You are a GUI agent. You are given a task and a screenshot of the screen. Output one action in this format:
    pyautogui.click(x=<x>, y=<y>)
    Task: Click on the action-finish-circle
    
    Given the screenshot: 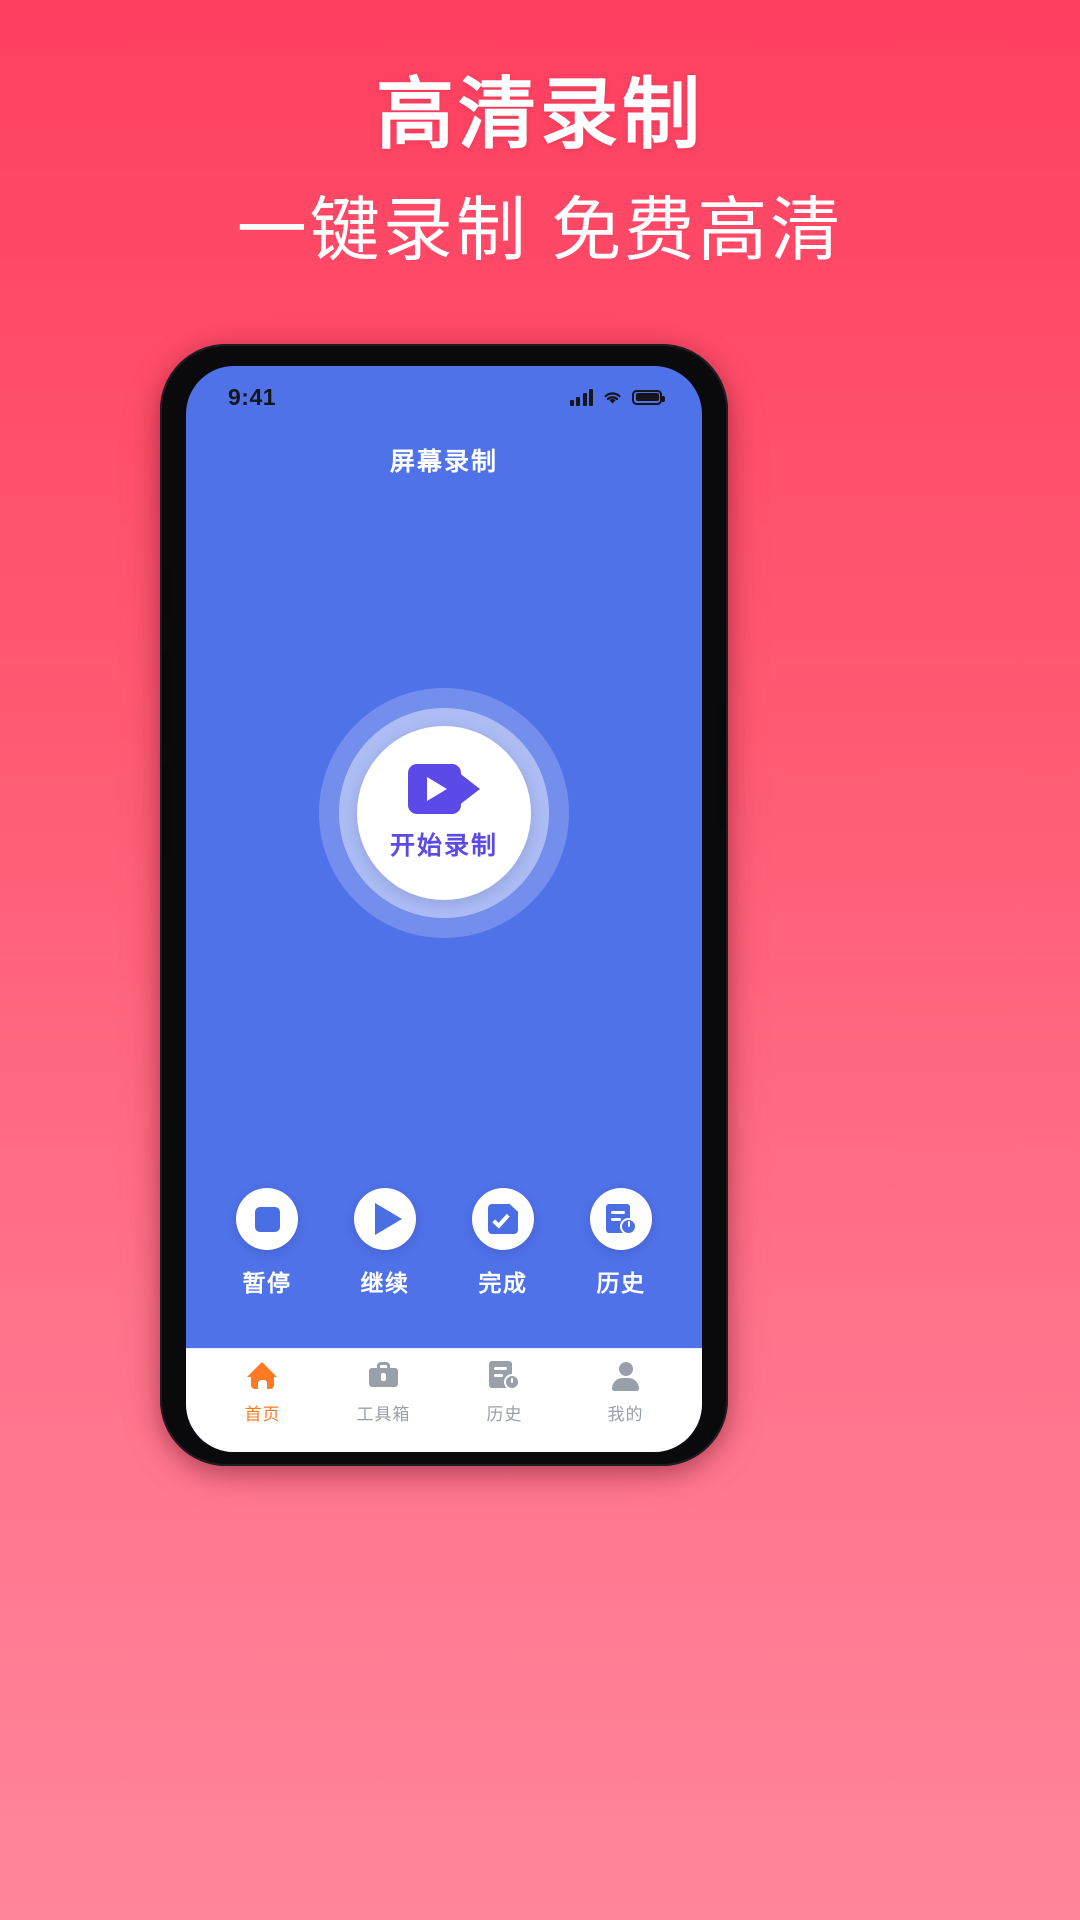 What is the action you would take?
    pyautogui.click(x=503, y=1219)
    